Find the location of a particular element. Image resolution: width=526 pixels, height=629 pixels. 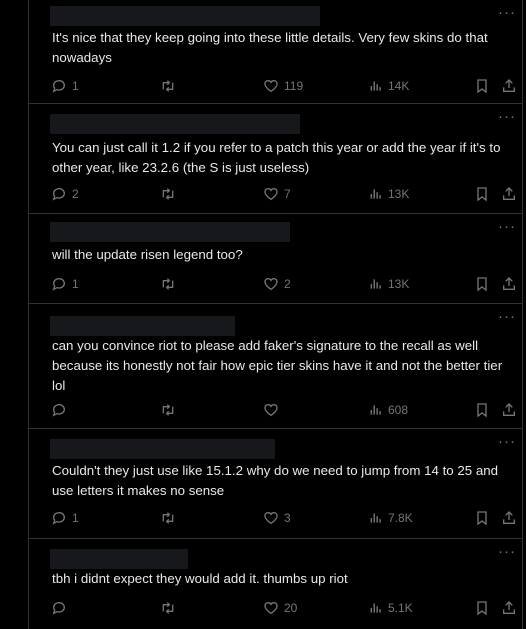

like-button: 3 is located at coordinates (277, 518).